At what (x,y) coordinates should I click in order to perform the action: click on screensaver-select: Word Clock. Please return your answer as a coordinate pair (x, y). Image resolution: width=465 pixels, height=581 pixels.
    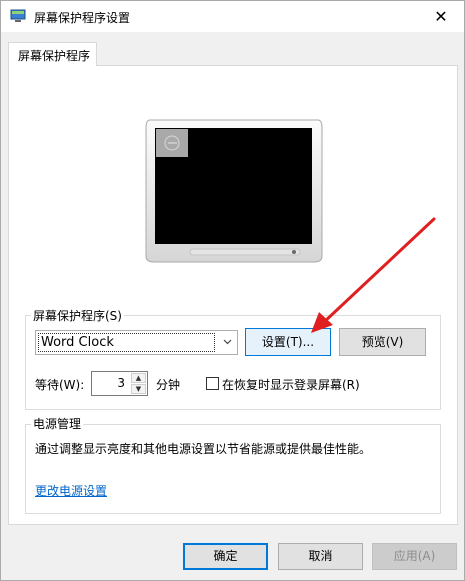
    Looking at the image, I should click on (136, 342).